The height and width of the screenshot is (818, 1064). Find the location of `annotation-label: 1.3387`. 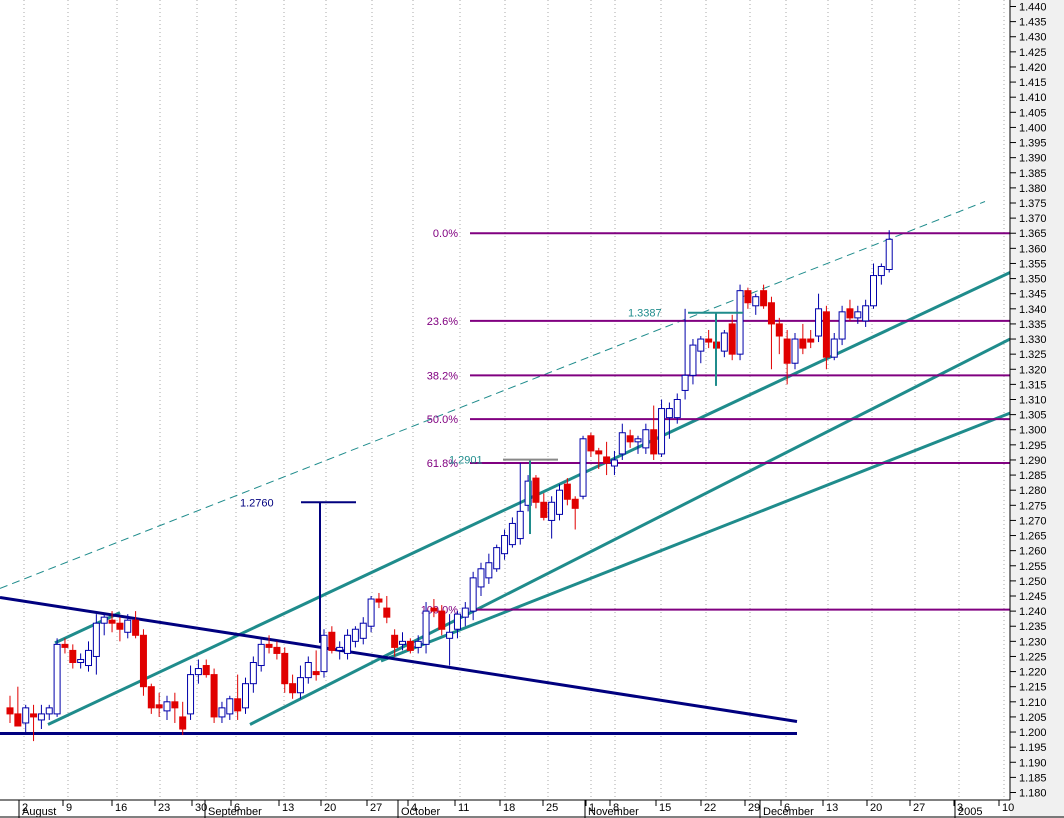

annotation-label: 1.3387 is located at coordinates (645, 314).